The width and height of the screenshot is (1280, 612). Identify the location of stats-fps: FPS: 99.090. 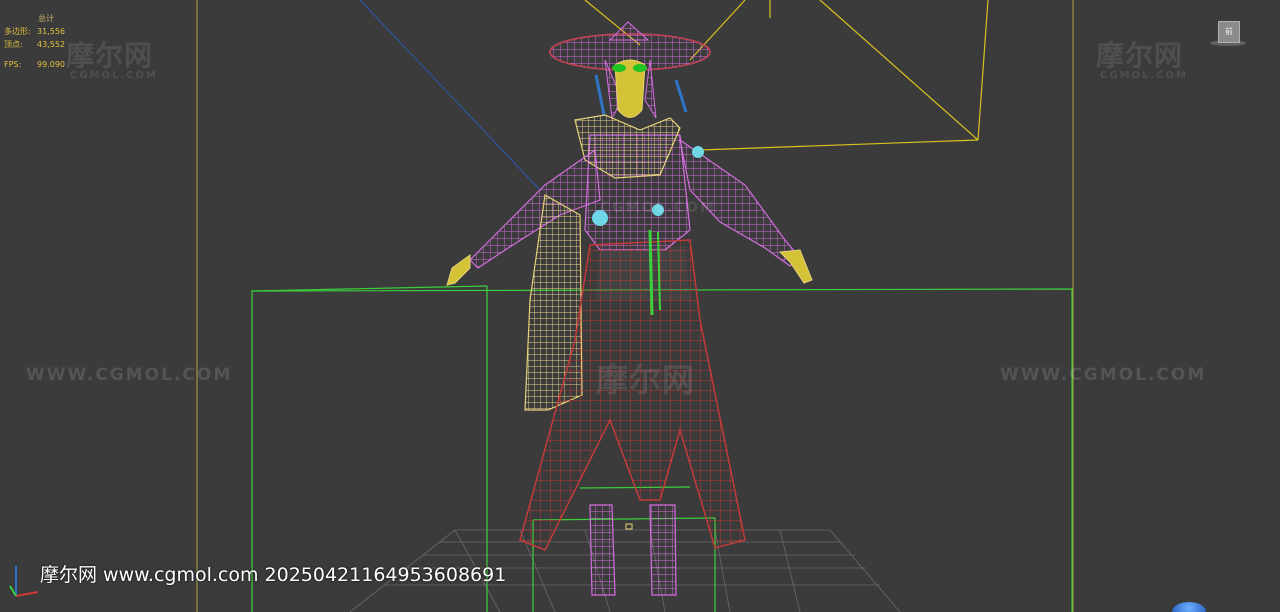
(34, 64).